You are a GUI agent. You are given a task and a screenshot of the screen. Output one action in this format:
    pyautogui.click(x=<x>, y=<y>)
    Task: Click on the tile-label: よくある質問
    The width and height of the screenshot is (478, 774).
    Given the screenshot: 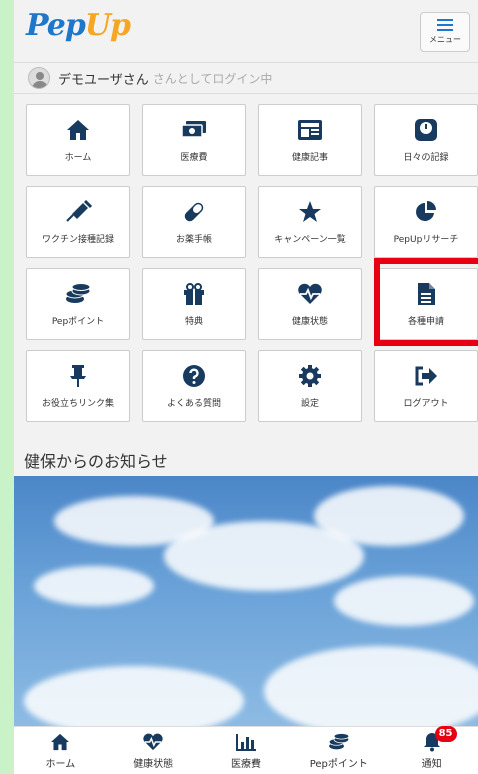 What is the action you would take?
    pyautogui.click(x=193, y=403)
    